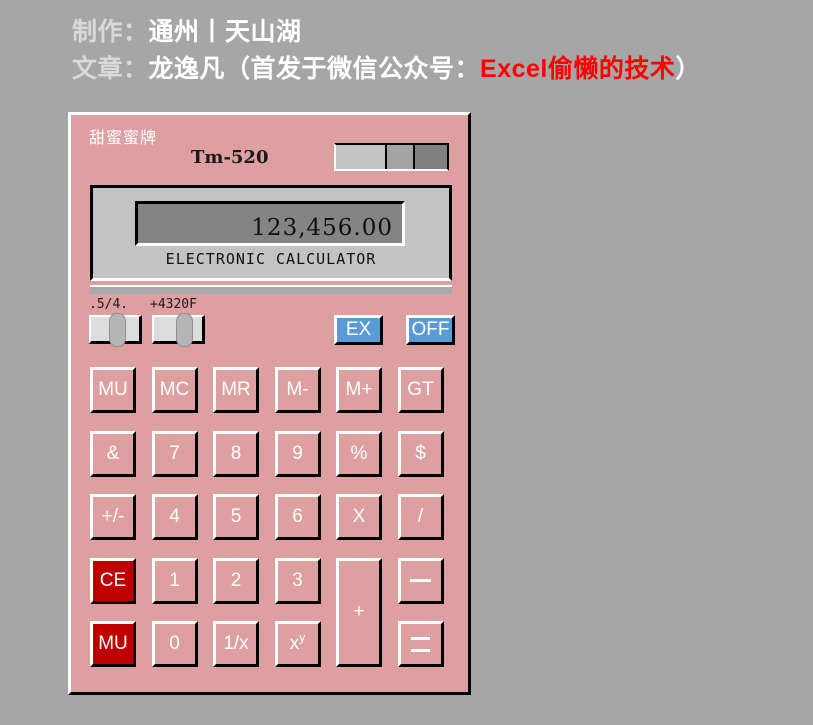  Describe the element at coordinates (174, 644) in the screenshot. I see `key-0: 0` at that location.